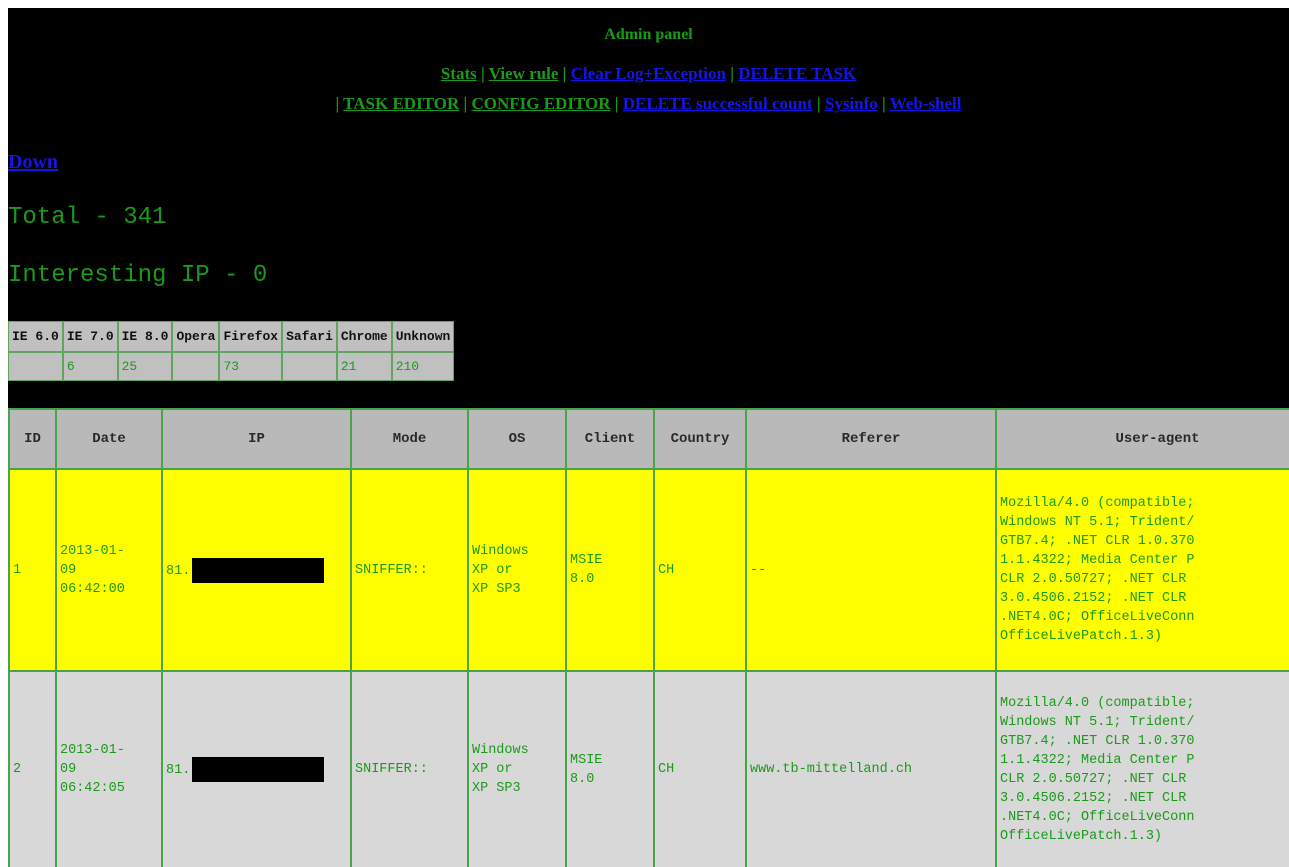 The height and width of the screenshot is (867, 1289). Describe the element at coordinates (92, 589) in the screenshot. I see `date-line: 06:42:00` at that location.